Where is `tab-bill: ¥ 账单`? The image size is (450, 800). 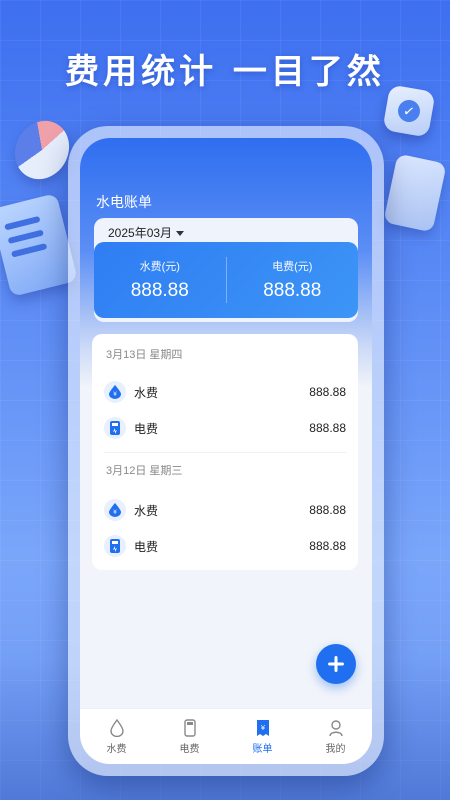
tab-bill: ¥ 账单 is located at coordinates (262, 736).